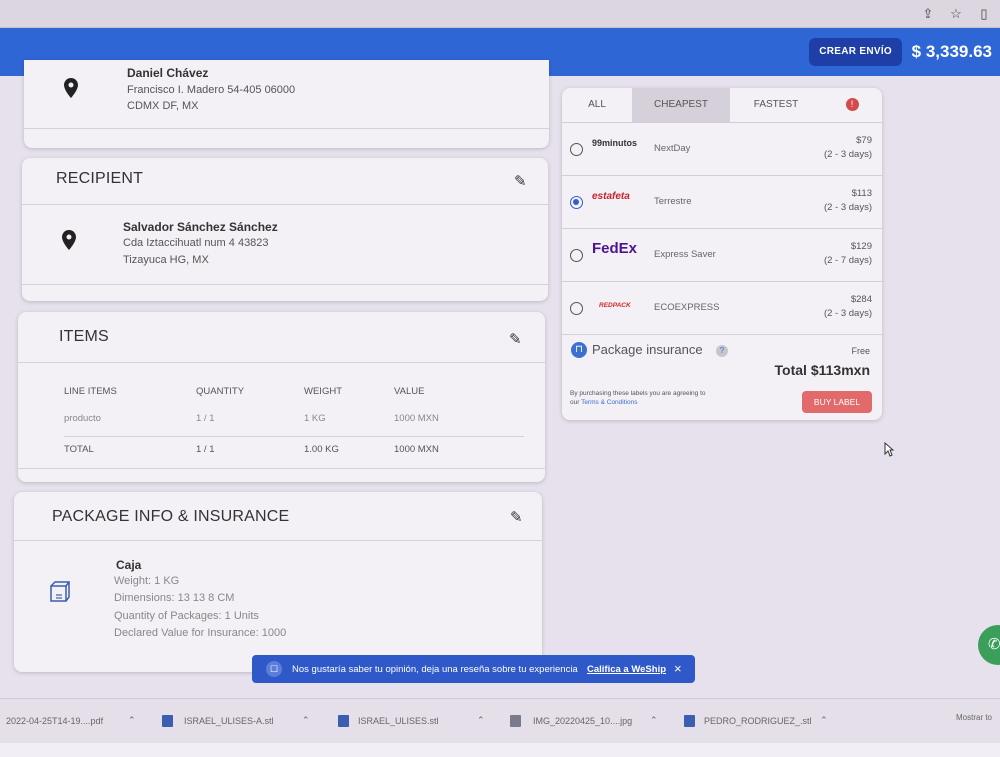 The width and height of the screenshot is (1000, 757). Describe the element at coordinates (147, 581) in the screenshot. I see `package-weight: Weight: 1 KG` at that location.